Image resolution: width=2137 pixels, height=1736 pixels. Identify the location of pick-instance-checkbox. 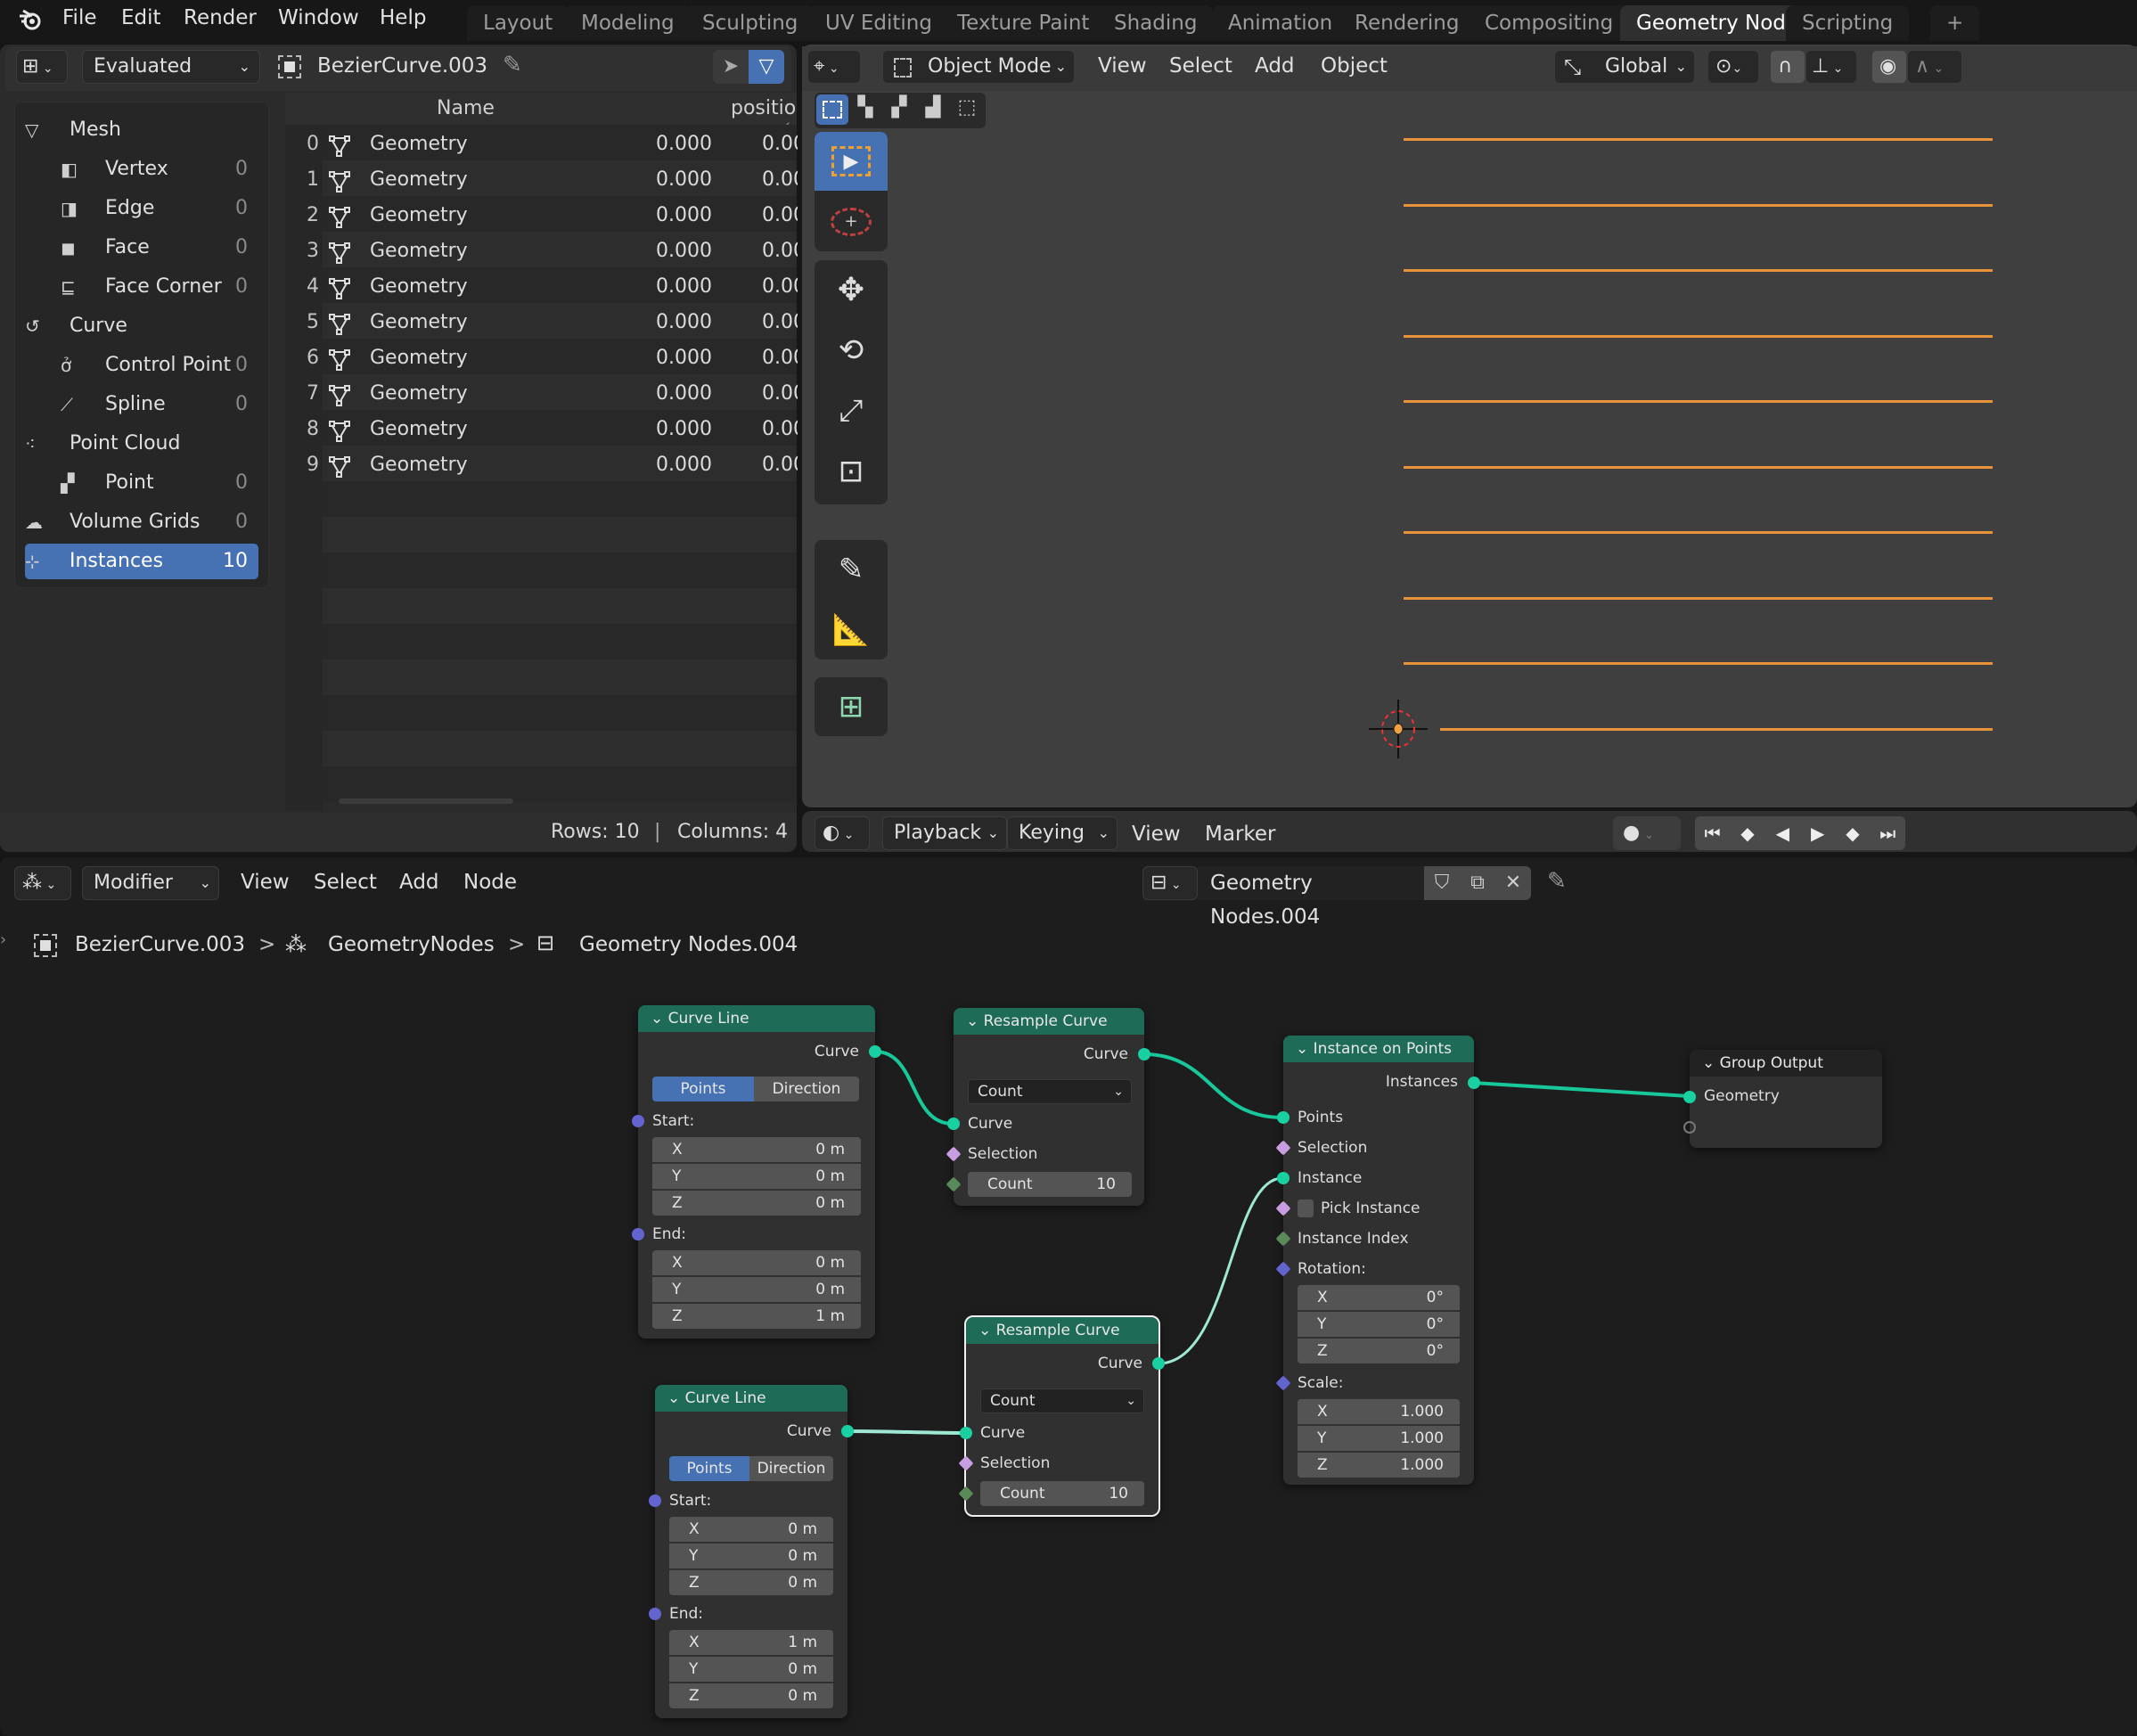
(1306, 1208).